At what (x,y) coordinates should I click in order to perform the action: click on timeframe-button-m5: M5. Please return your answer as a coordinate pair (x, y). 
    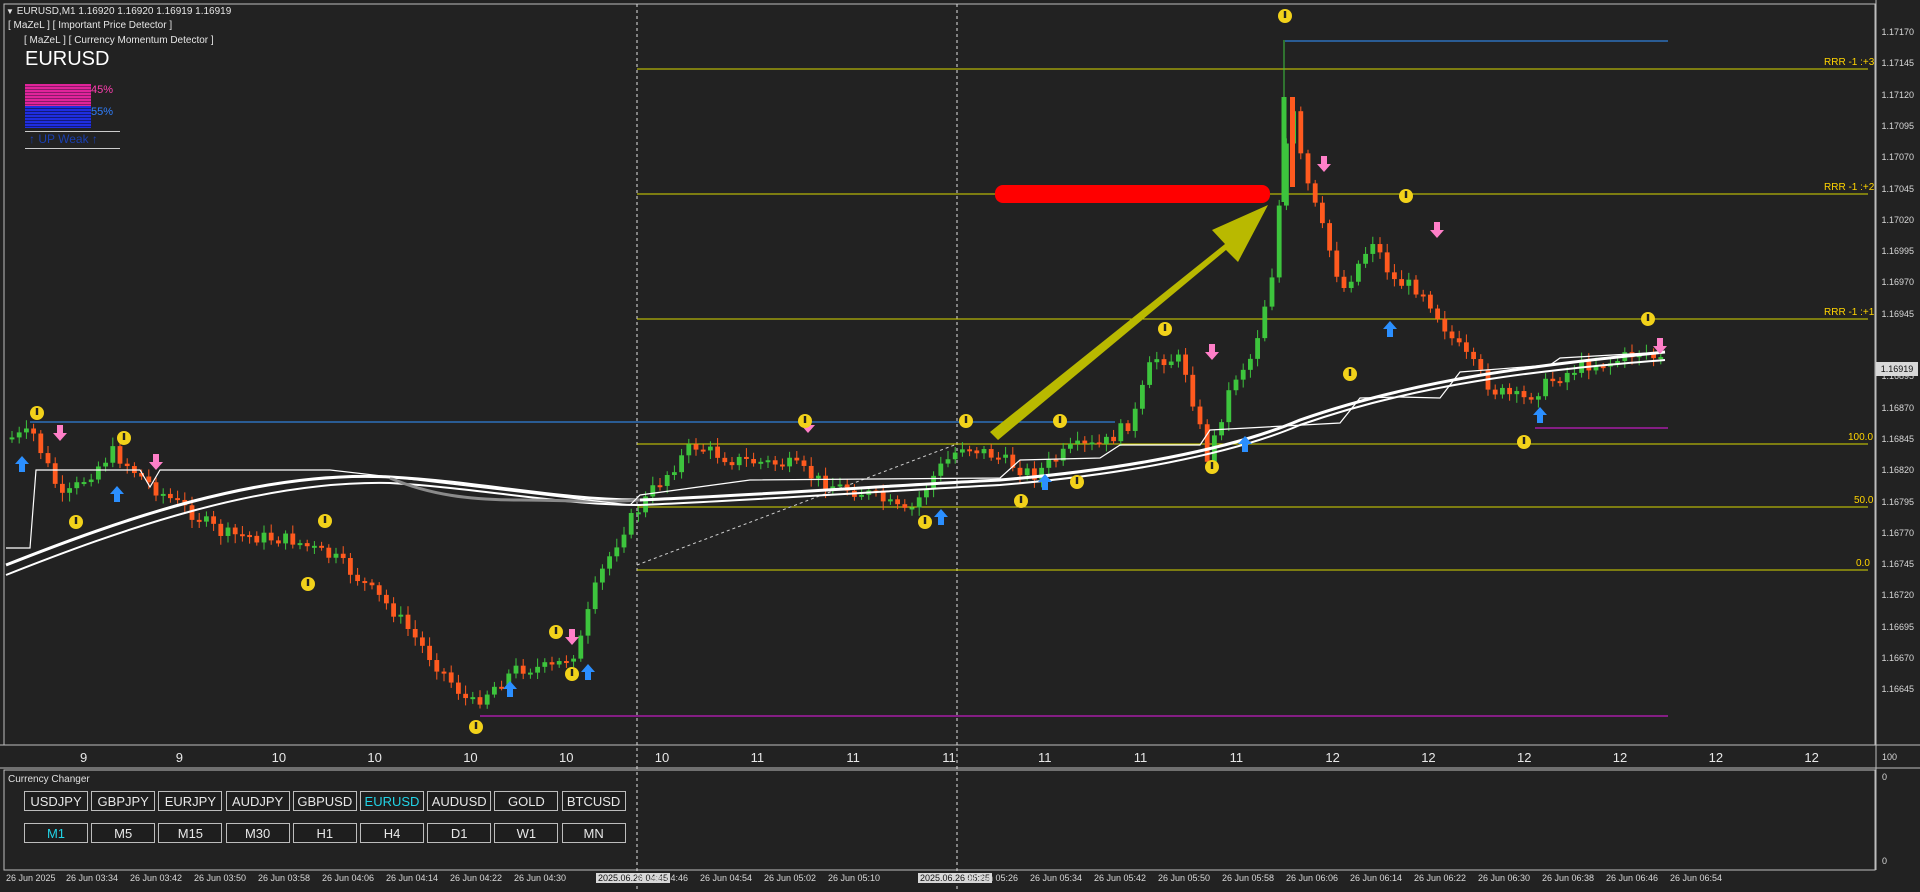
    Looking at the image, I should click on (123, 833).